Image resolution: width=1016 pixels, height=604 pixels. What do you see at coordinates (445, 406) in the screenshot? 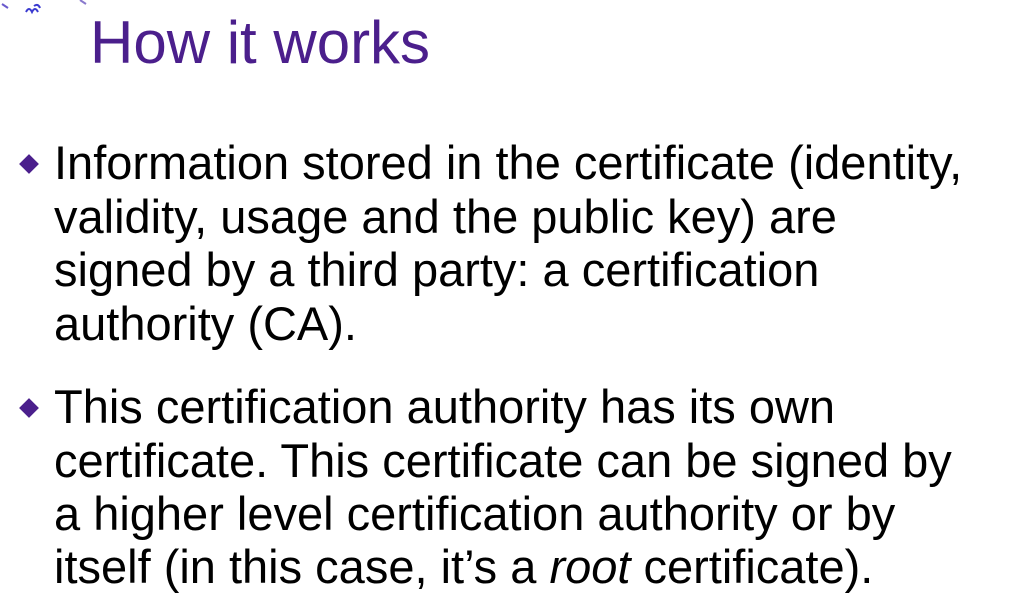
I see `bullet-line: This certification authority has its own` at bounding box center [445, 406].